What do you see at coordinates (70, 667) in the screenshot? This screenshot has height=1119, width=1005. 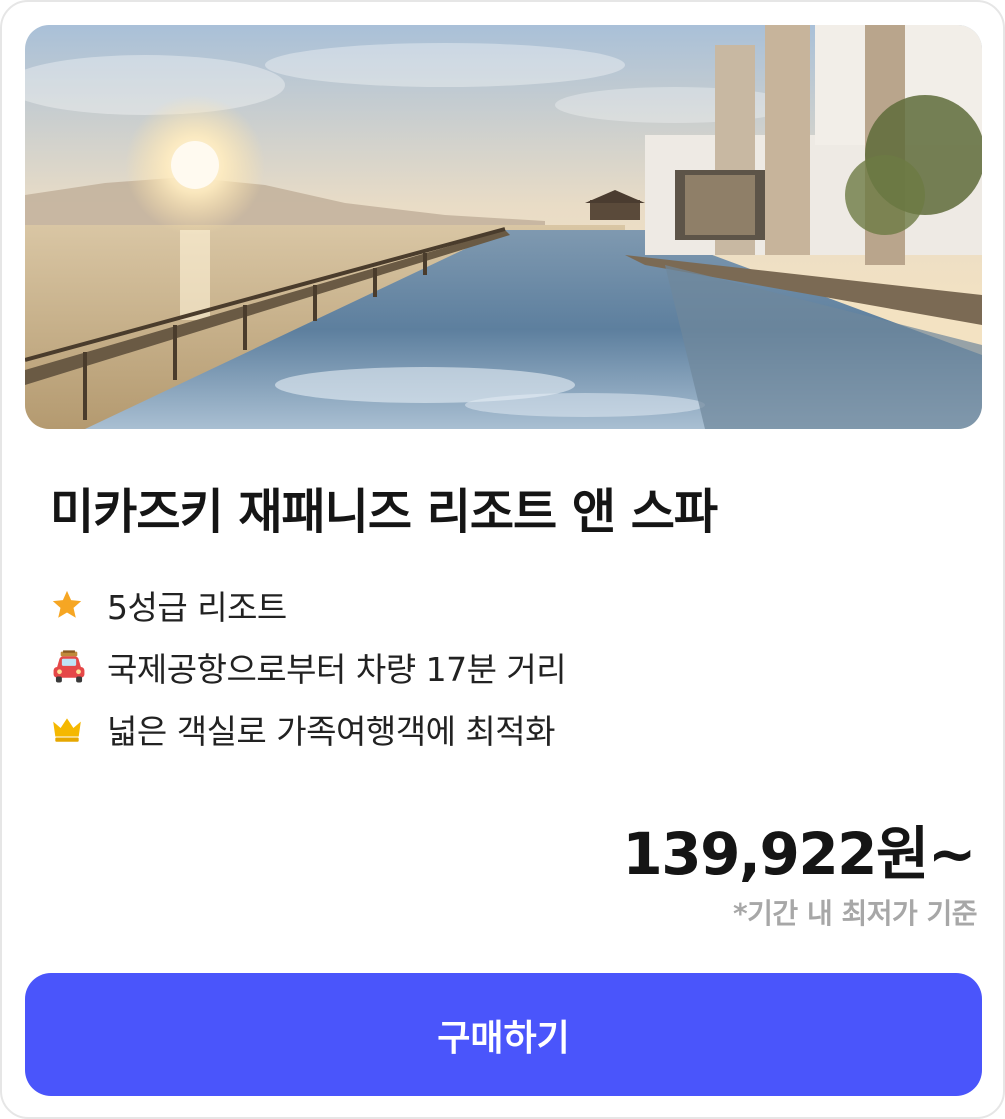 I see `car-icon` at bounding box center [70, 667].